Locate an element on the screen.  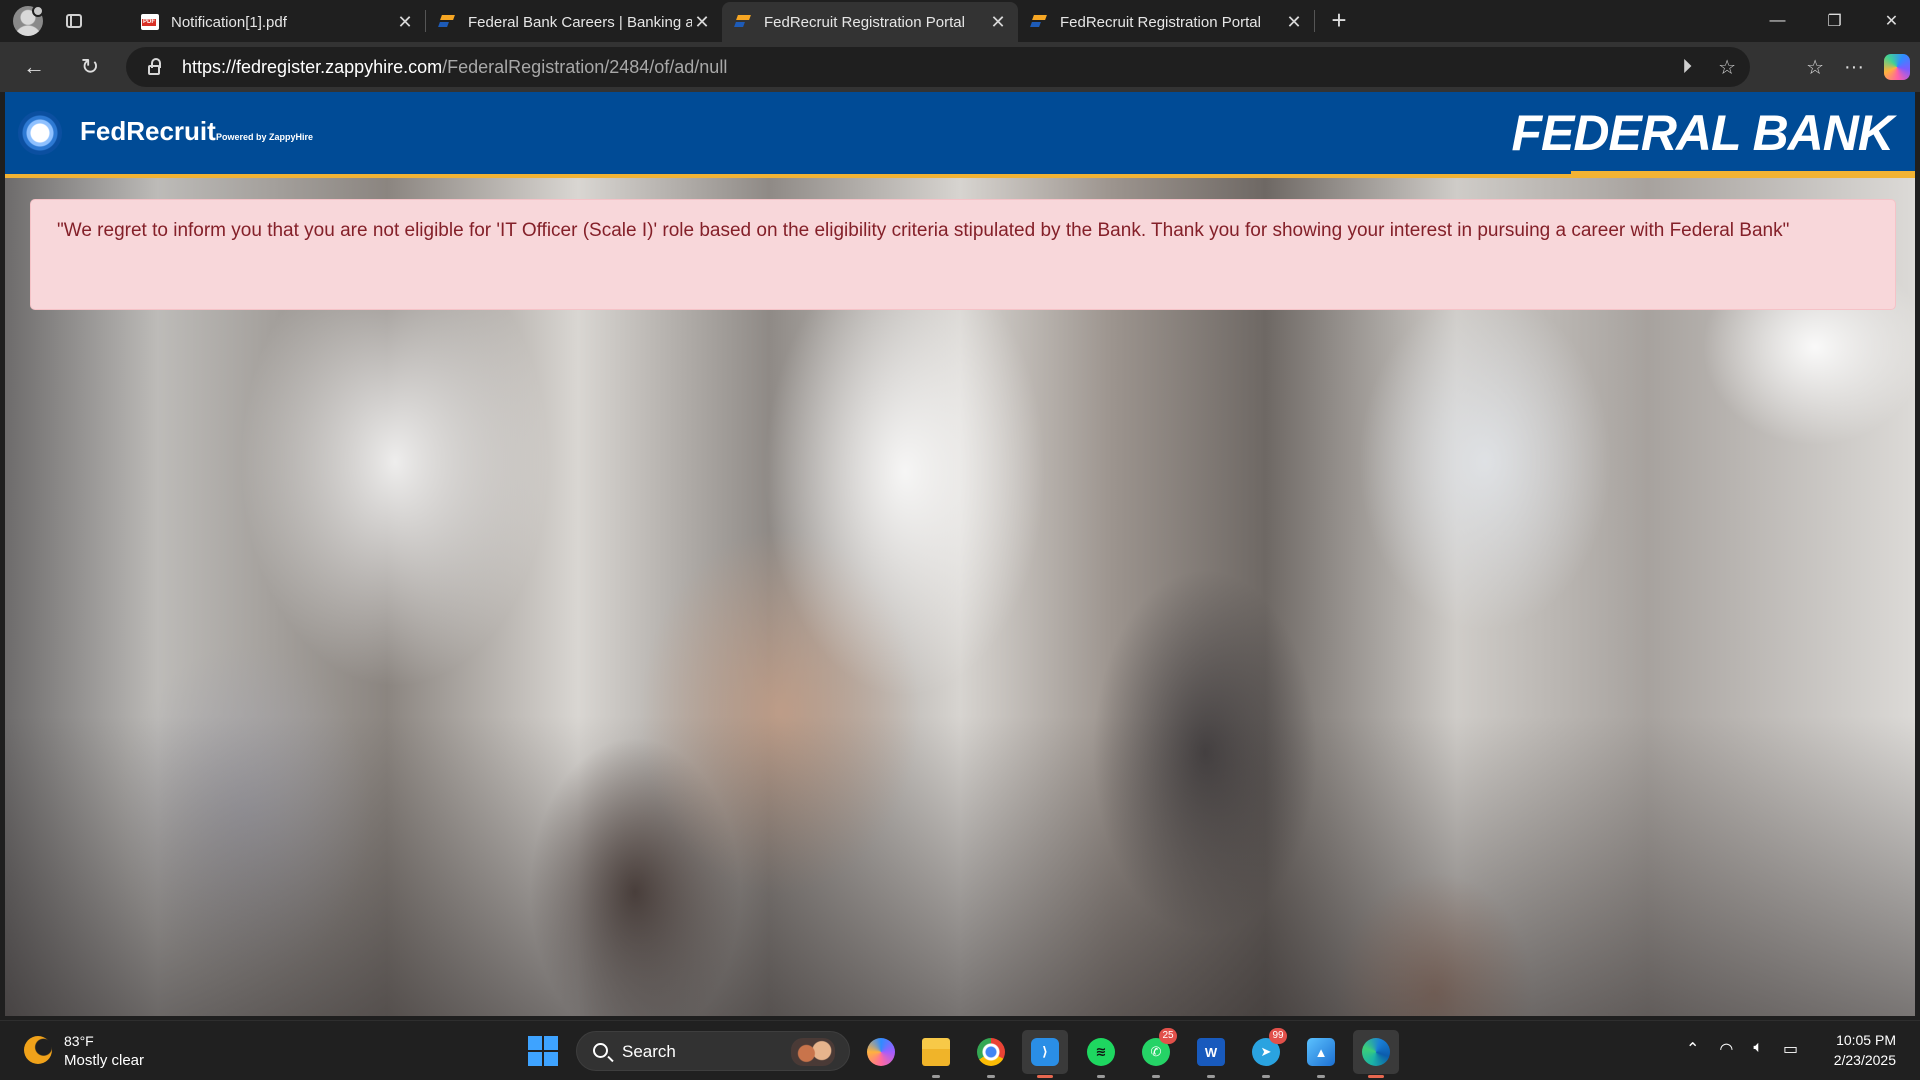
taskbar-search: Search is located at coordinates (713, 1051).